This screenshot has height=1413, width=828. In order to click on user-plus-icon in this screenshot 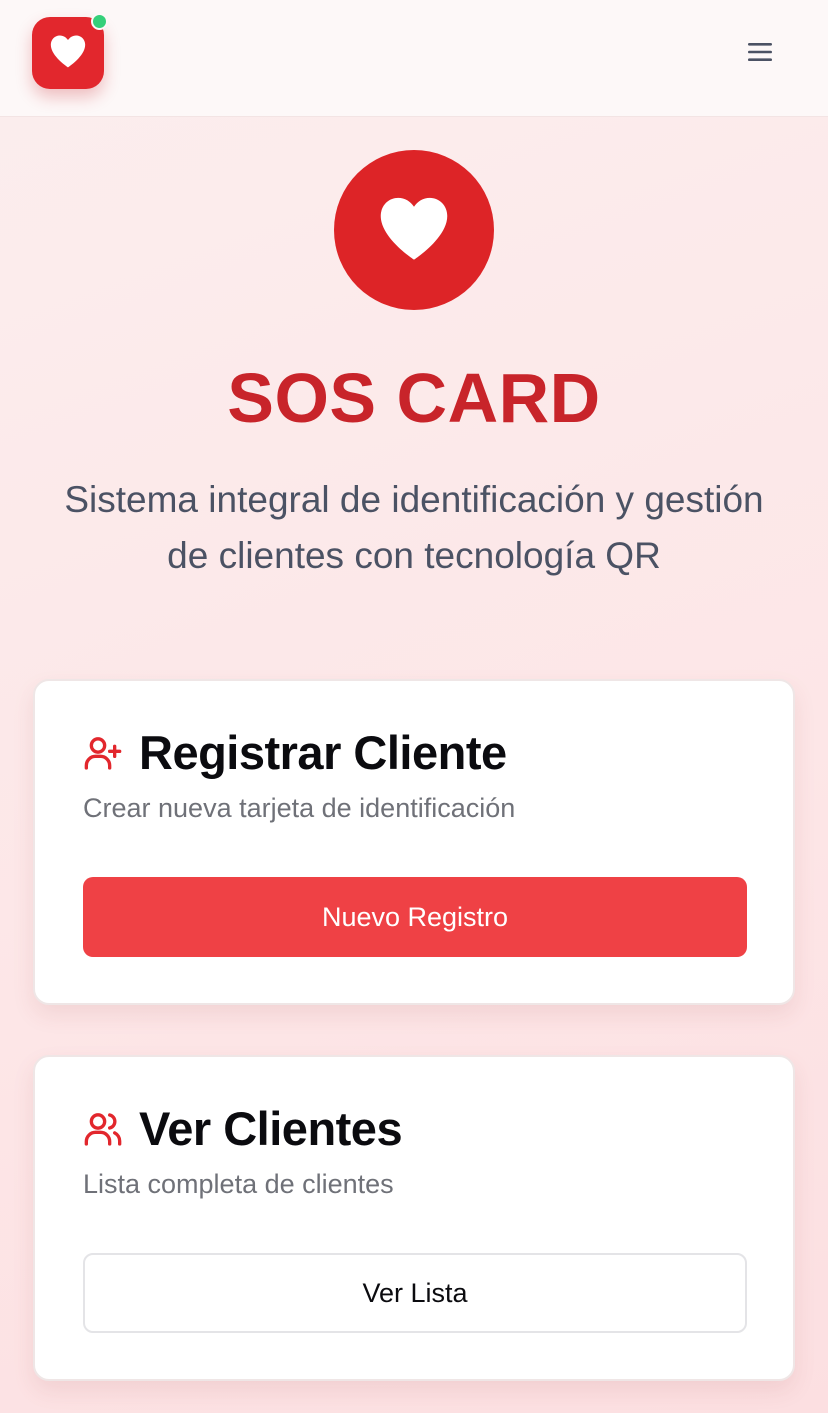, I will do `click(103, 753)`.